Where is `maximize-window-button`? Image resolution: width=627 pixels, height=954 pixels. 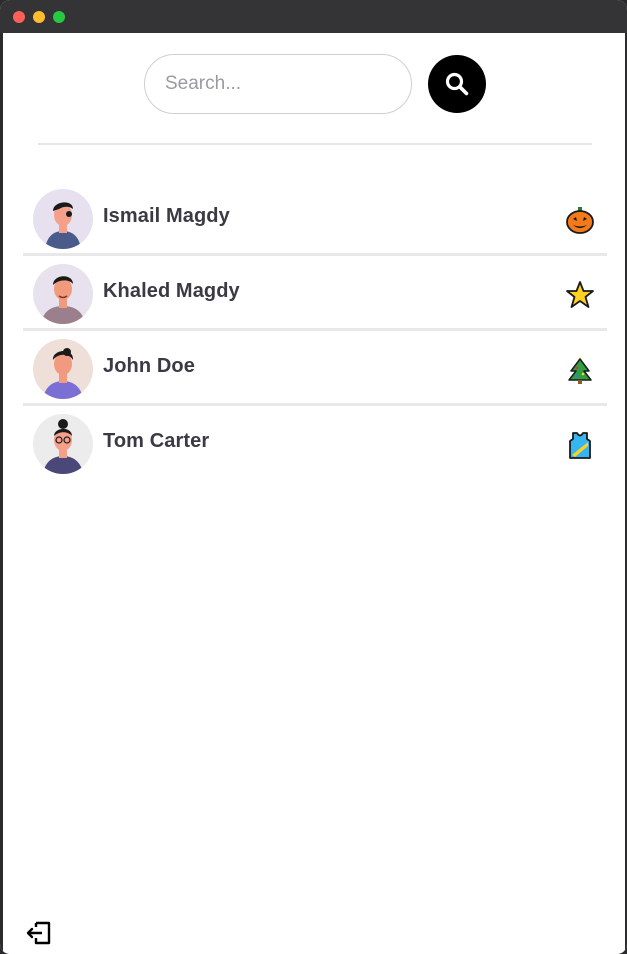
maximize-window-button is located at coordinates (59, 17).